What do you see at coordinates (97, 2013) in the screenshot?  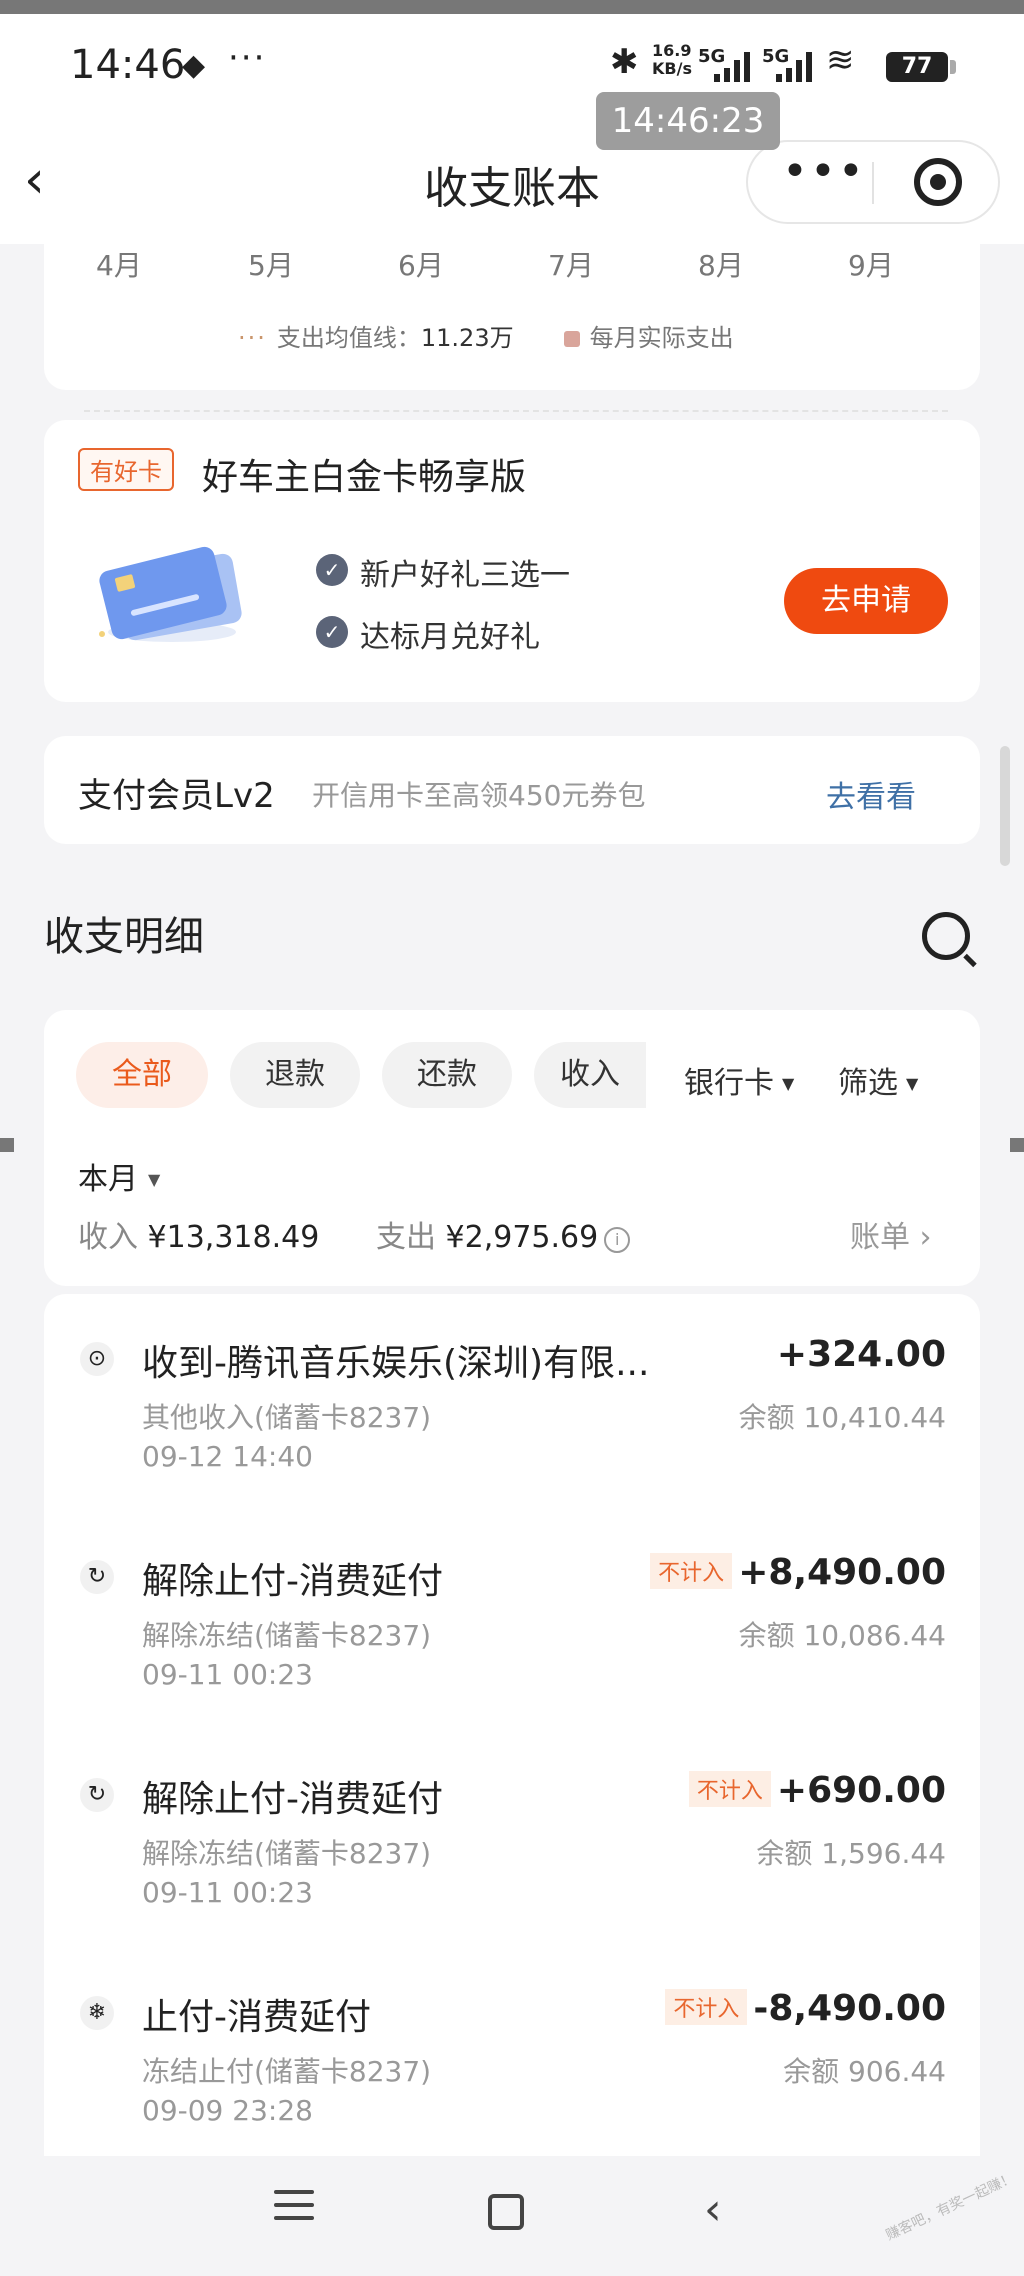 I see `snowflake-icon: ❄` at bounding box center [97, 2013].